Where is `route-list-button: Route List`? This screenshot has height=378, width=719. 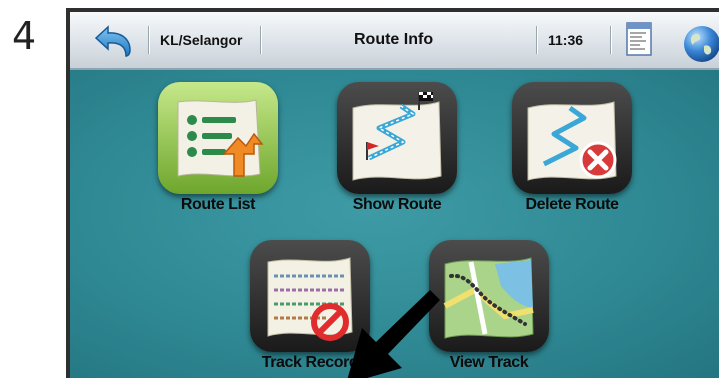 route-list-button: Route List is located at coordinates (218, 148).